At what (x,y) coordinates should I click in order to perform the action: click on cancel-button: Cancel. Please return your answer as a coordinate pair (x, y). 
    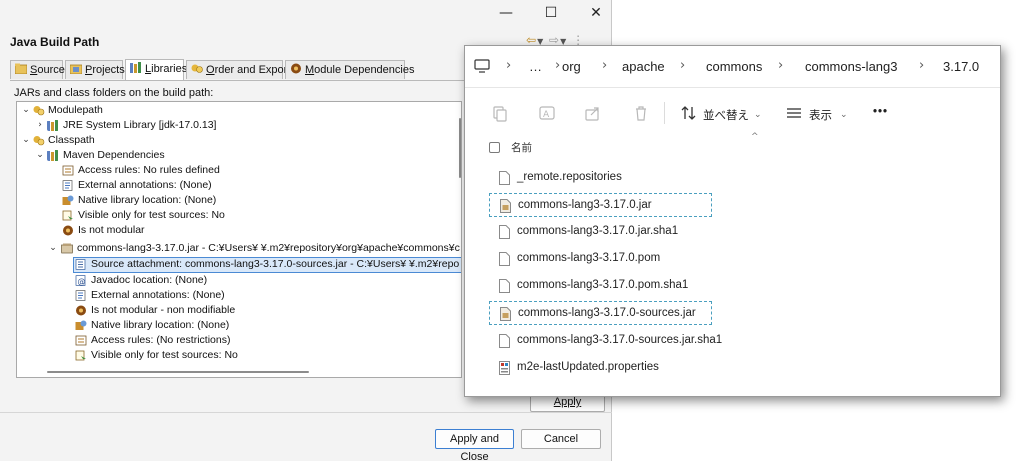
    Looking at the image, I should click on (561, 439).